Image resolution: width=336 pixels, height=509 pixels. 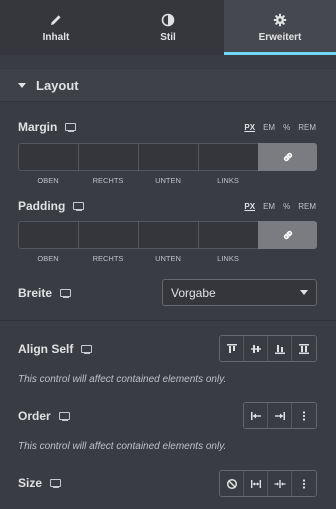 What do you see at coordinates (56, 19) in the screenshot?
I see `pencil-icon` at bounding box center [56, 19].